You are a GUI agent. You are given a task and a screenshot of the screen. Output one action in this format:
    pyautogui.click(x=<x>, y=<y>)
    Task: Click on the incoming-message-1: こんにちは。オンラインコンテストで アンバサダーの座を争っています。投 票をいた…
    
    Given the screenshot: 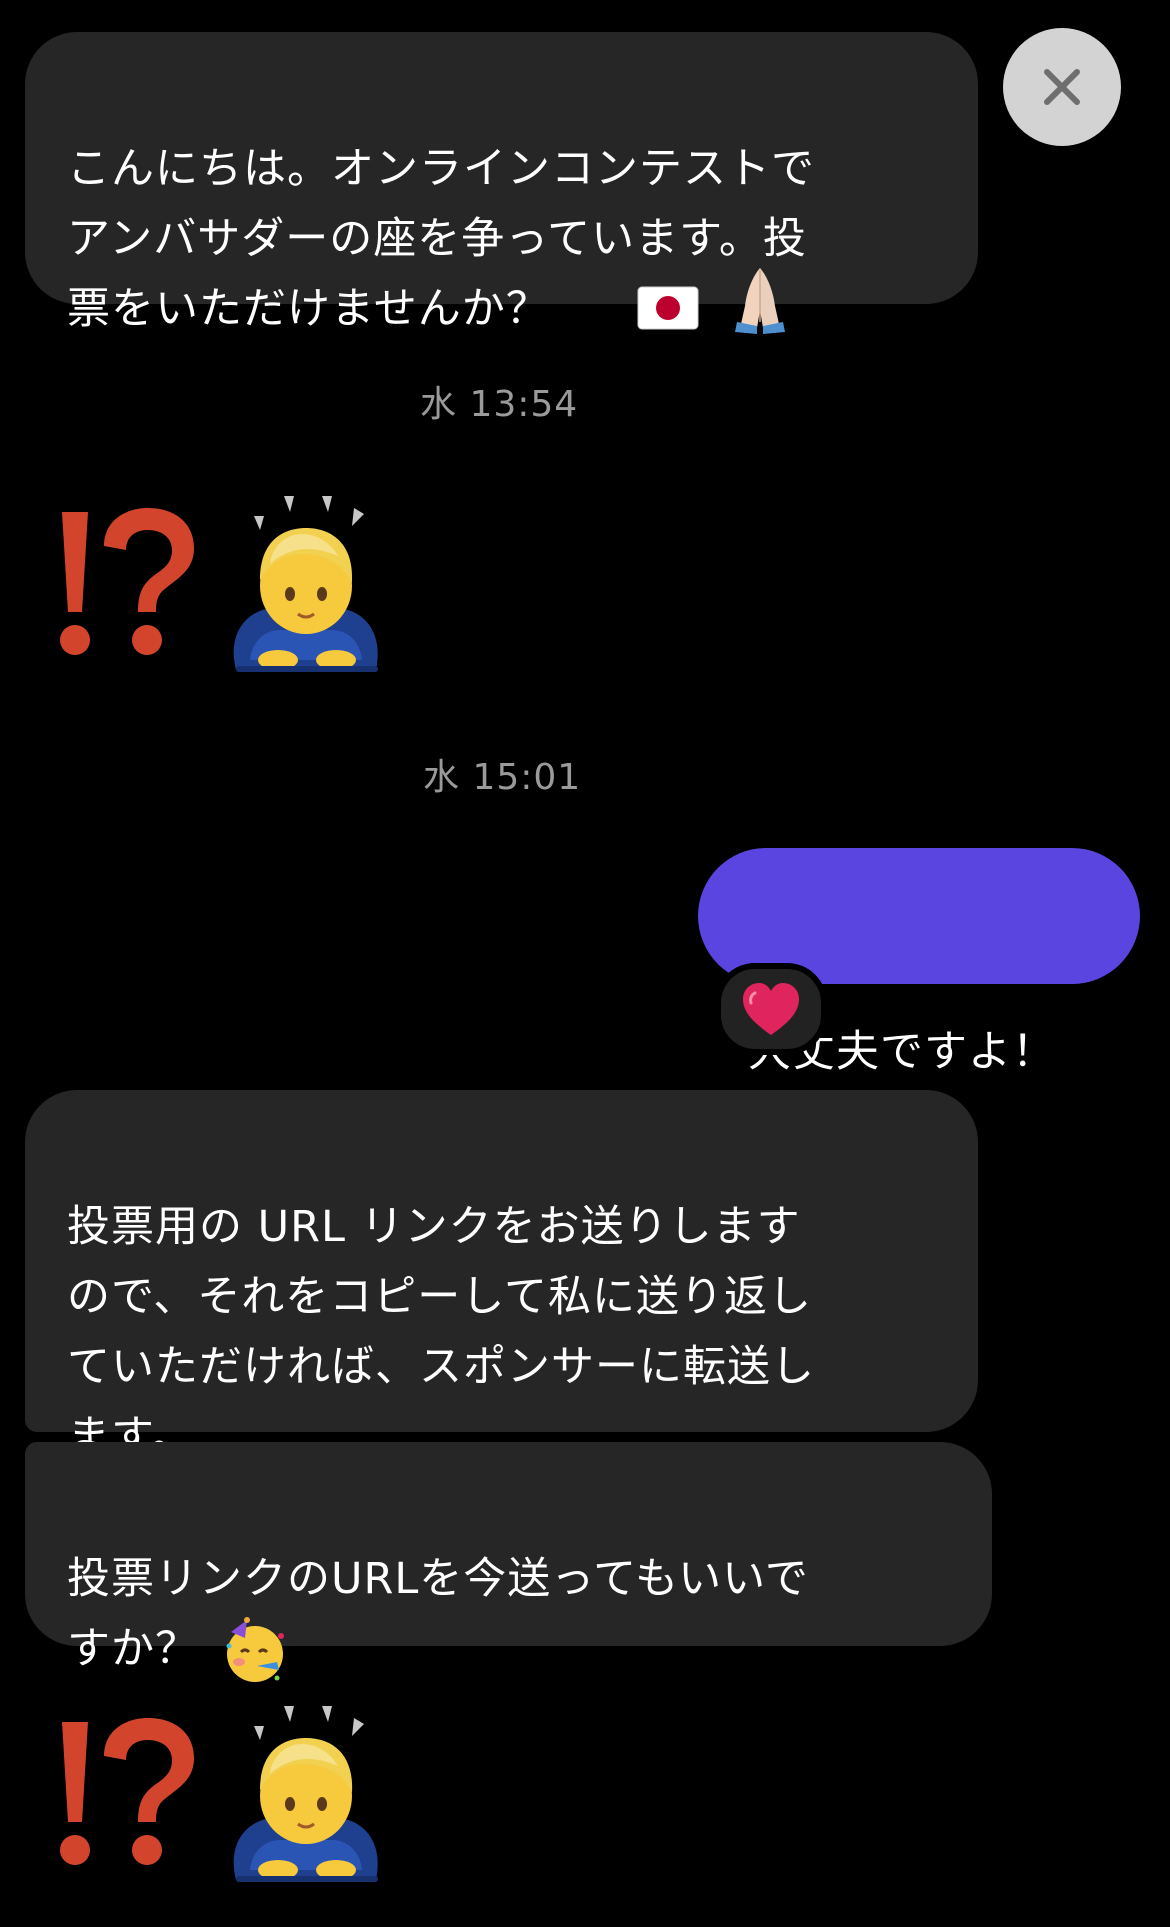 What is the action you would take?
    pyautogui.click(x=501, y=183)
    